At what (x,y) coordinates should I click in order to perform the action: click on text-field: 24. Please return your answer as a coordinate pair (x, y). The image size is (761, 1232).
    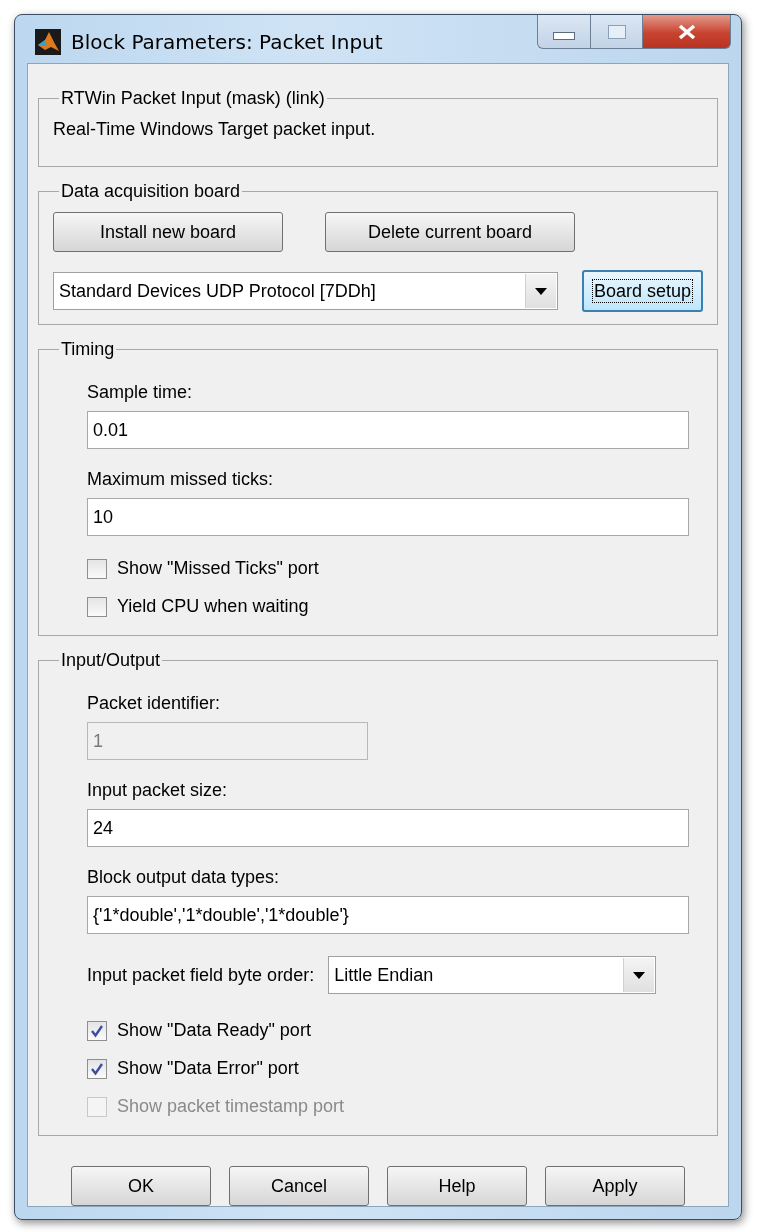
    Looking at the image, I should click on (388, 828).